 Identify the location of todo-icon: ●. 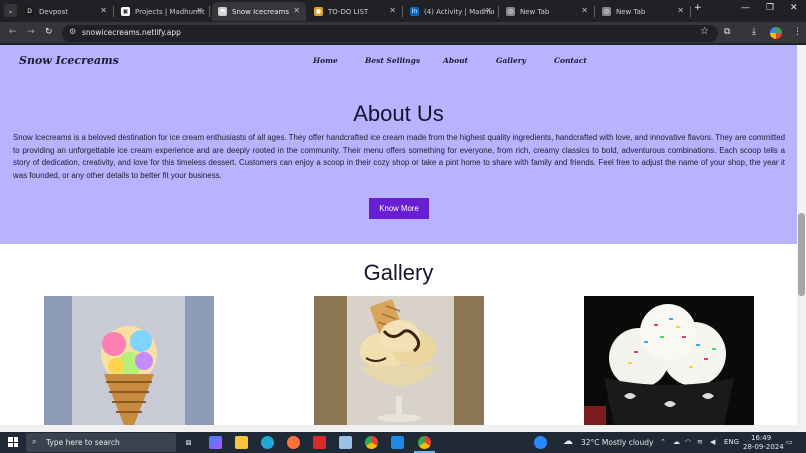
(318, 11).